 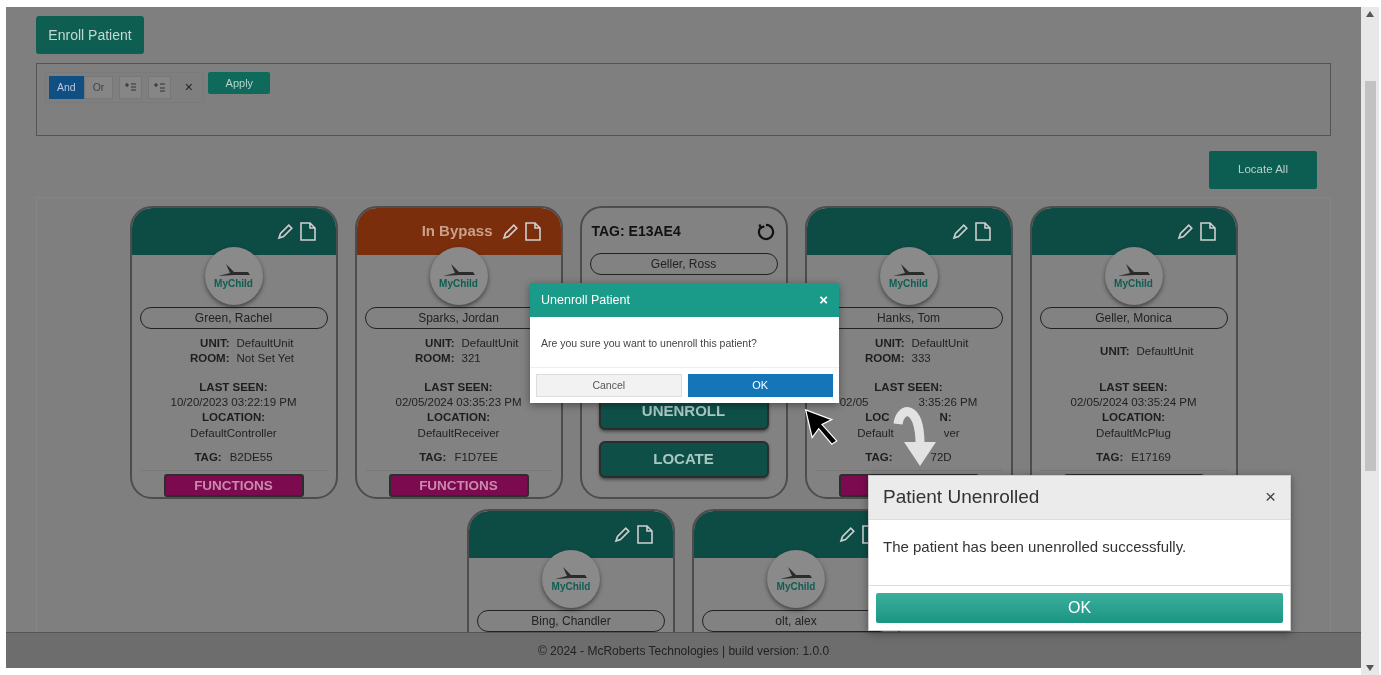 I want to click on status-label: In Bypass, so click(x=457, y=231).